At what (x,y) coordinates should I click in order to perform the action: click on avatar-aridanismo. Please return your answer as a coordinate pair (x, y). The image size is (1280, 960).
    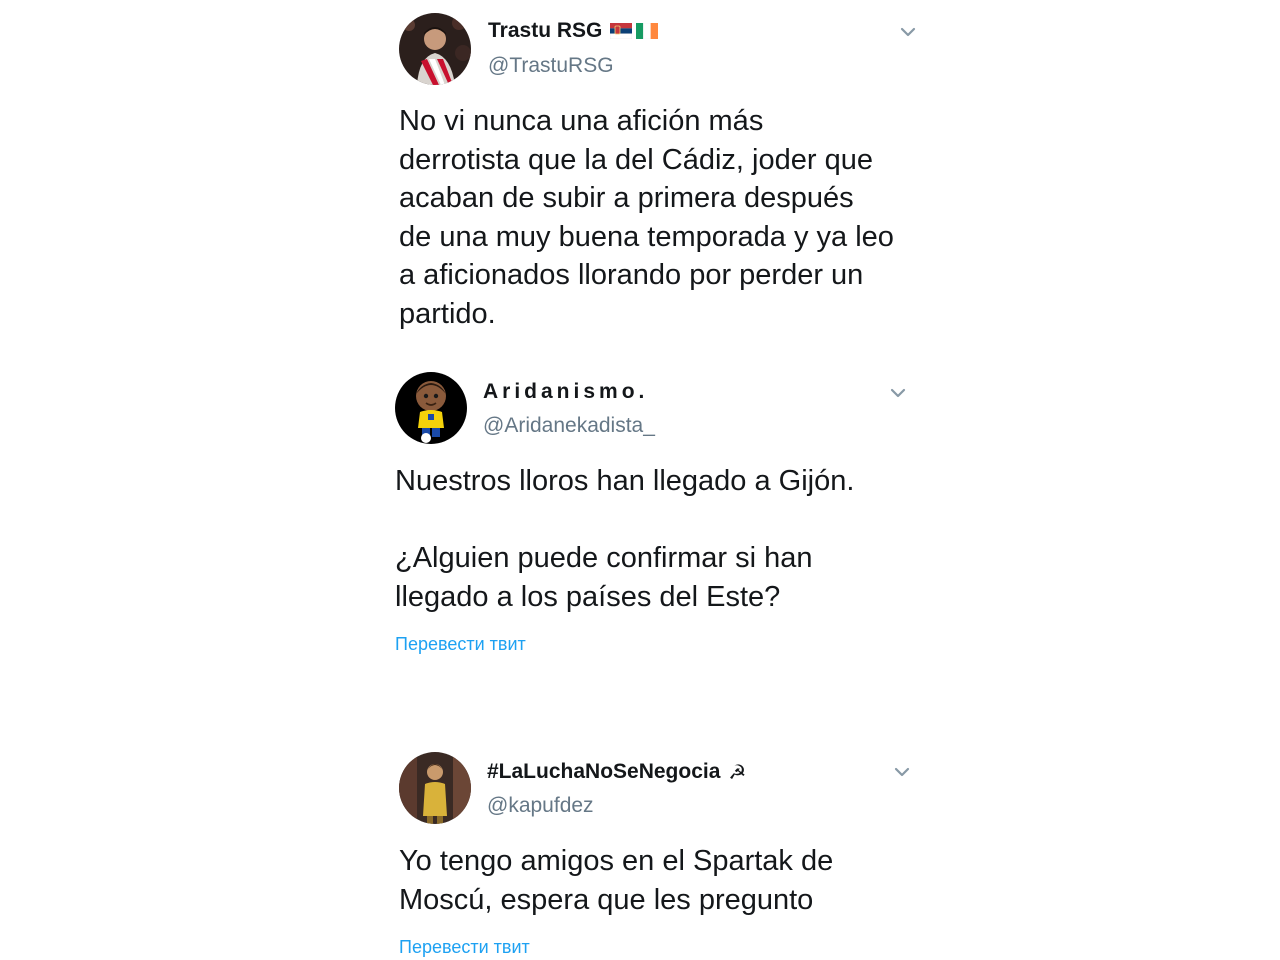
    Looking at the image, I should click on (431, 408).